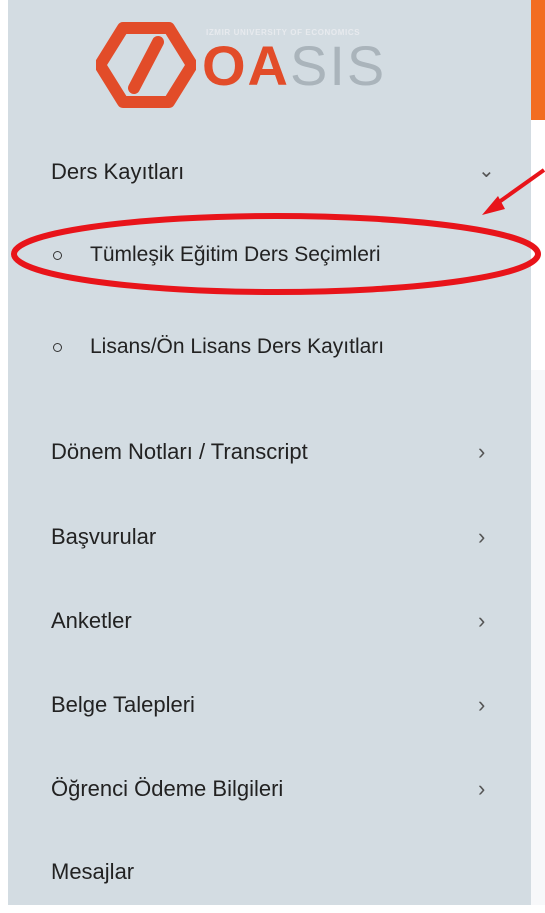 The image size is (545, 913). I want to click on menu-item-label: Mesajlar, so click(93, 871).